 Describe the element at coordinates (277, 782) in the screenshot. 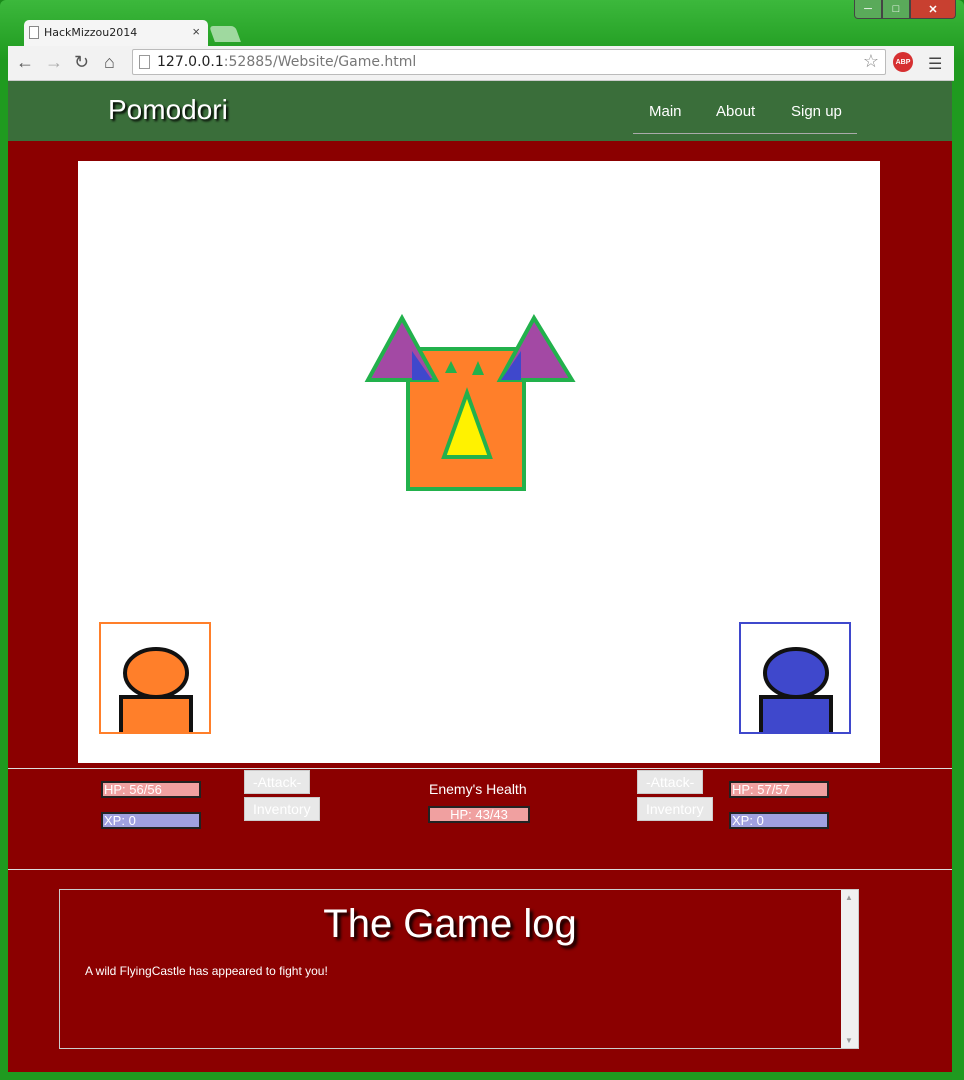

I see `player1-attack-button: -Attack-` at that location.